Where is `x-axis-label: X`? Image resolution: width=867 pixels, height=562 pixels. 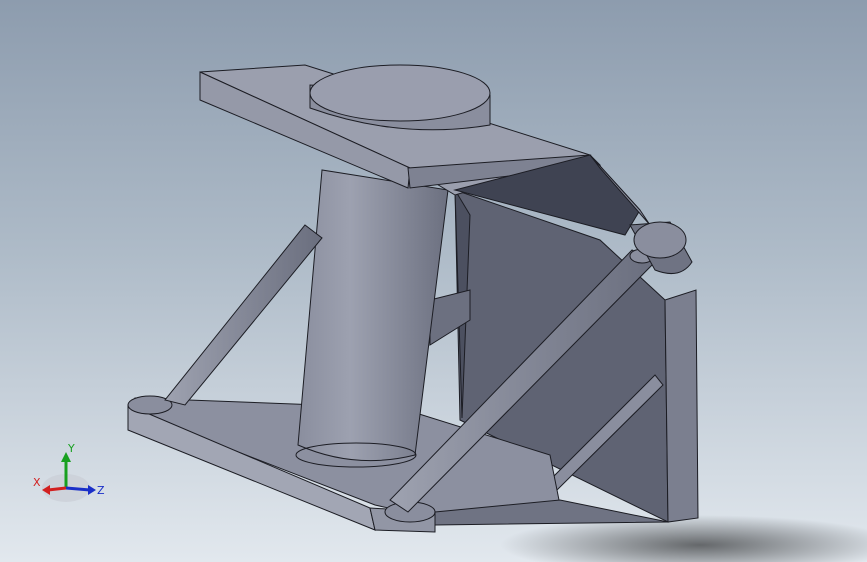 x-axis-label: X is located at coordinates (37, 482).